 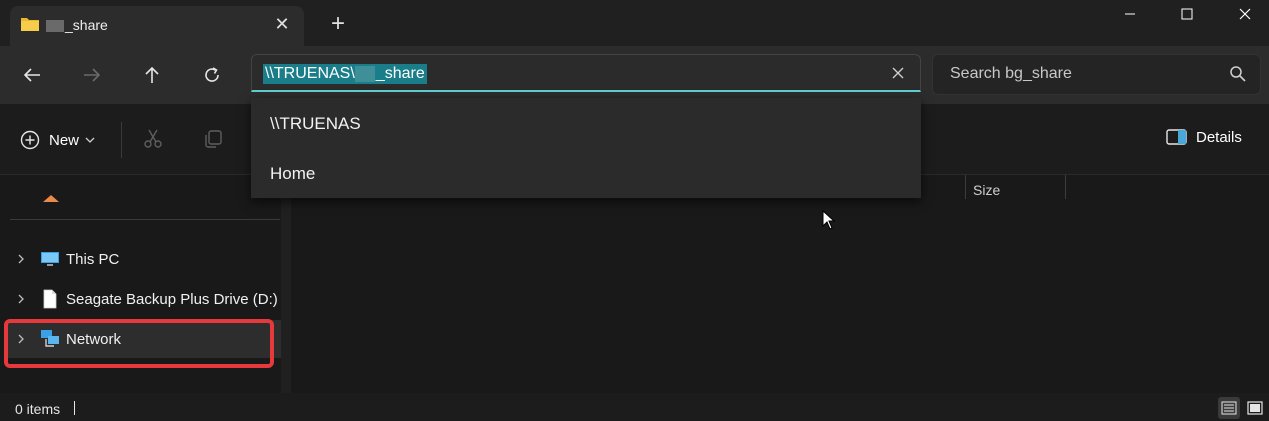 I want to click on details-view-button, so click(x=1229, y=408).